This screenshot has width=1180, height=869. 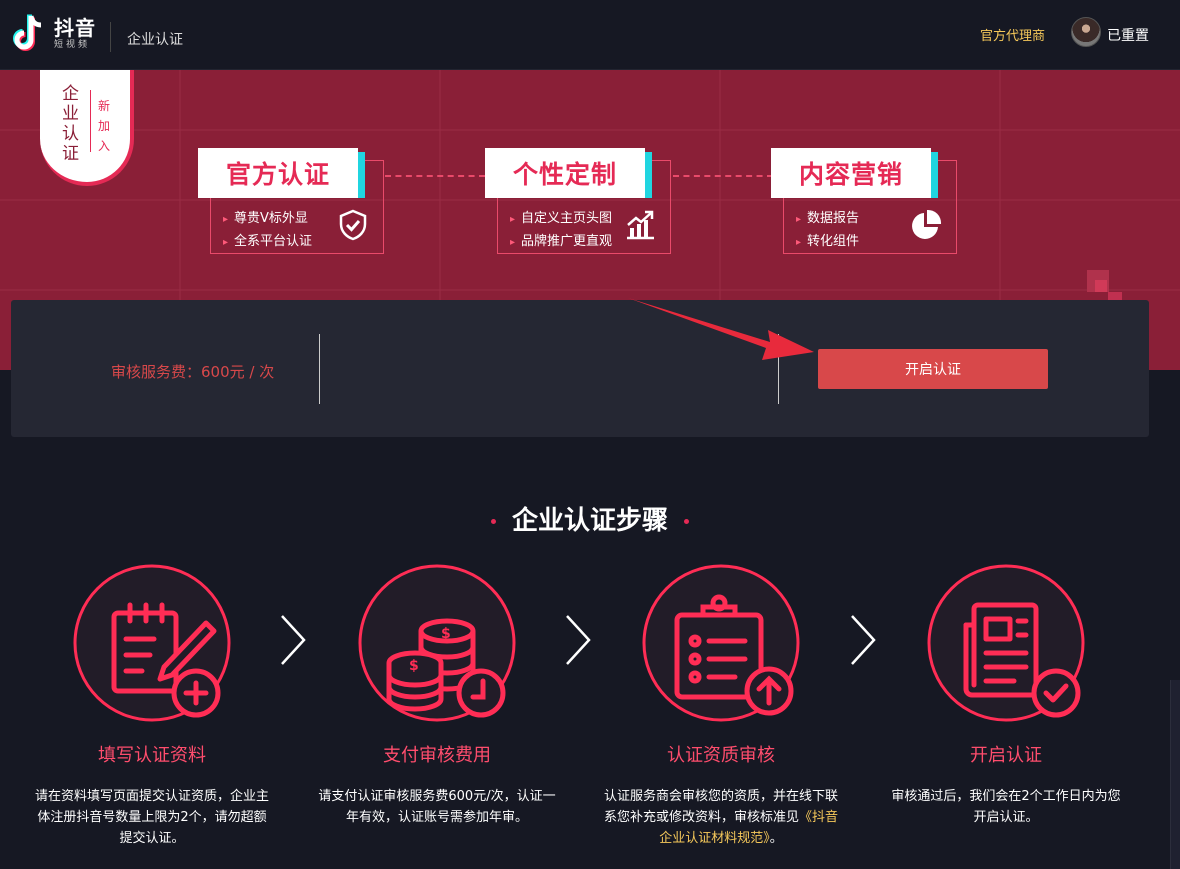 What do you see at coordinates (27, 32) in the screenshot?
I see `douyin-note-icon` at bounding box center [27, 32].